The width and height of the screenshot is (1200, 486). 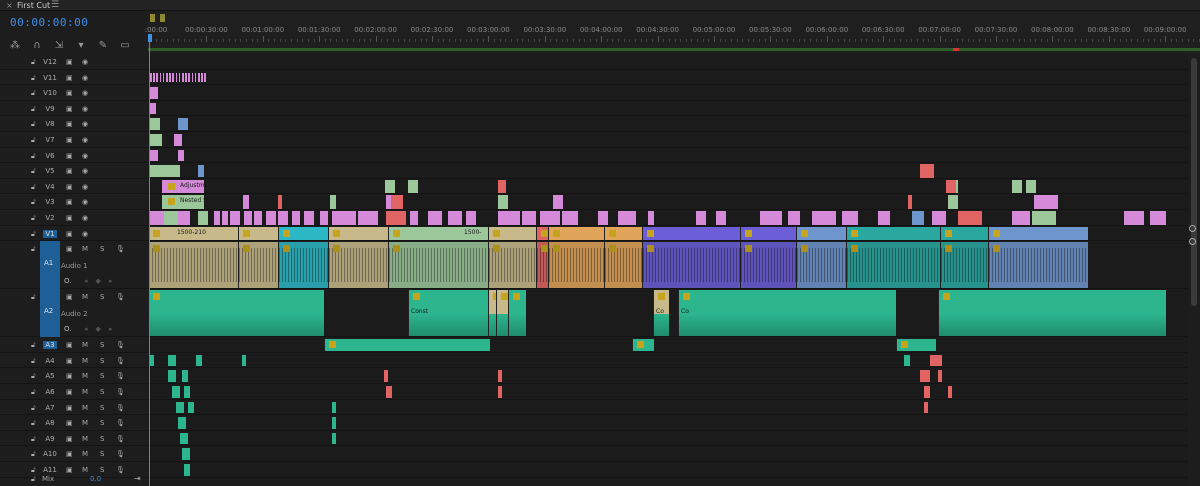 What do you see at coordinates (661, 313) in the screenshot?
I see `audio-clip: Co` at bounding box center [661, 313].